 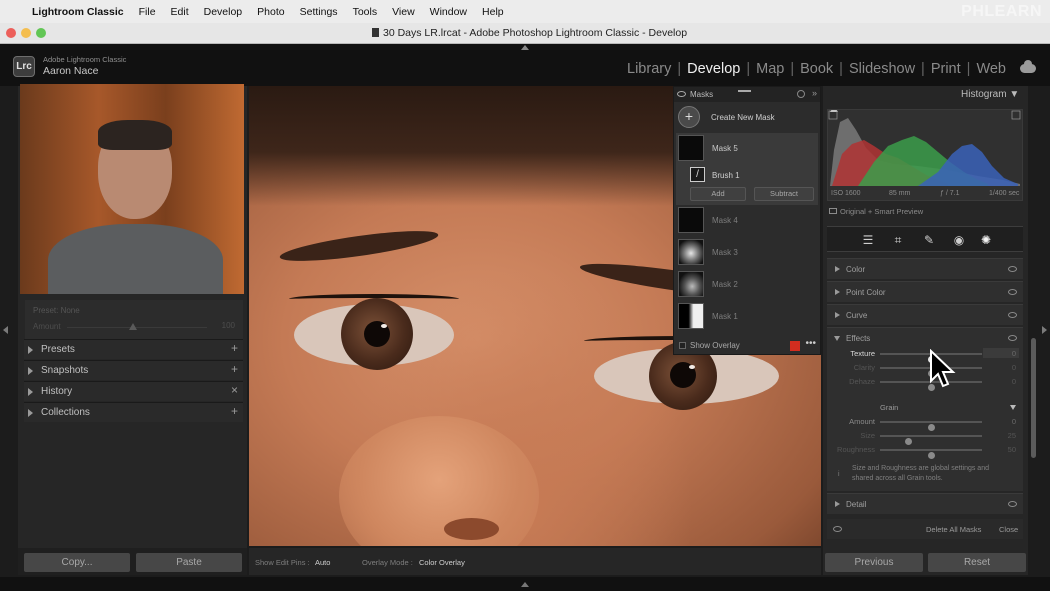 What do you see at coordinates (713, 69) in the screenshot?
I see `module-develop: Develop` at bounding box center [713, 69].